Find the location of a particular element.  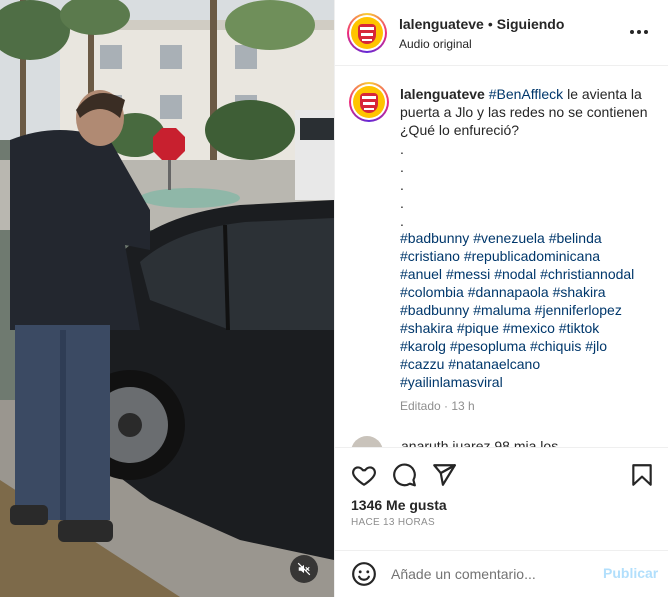

hashtag-link: #anuel is located at coordinates (421, 274).